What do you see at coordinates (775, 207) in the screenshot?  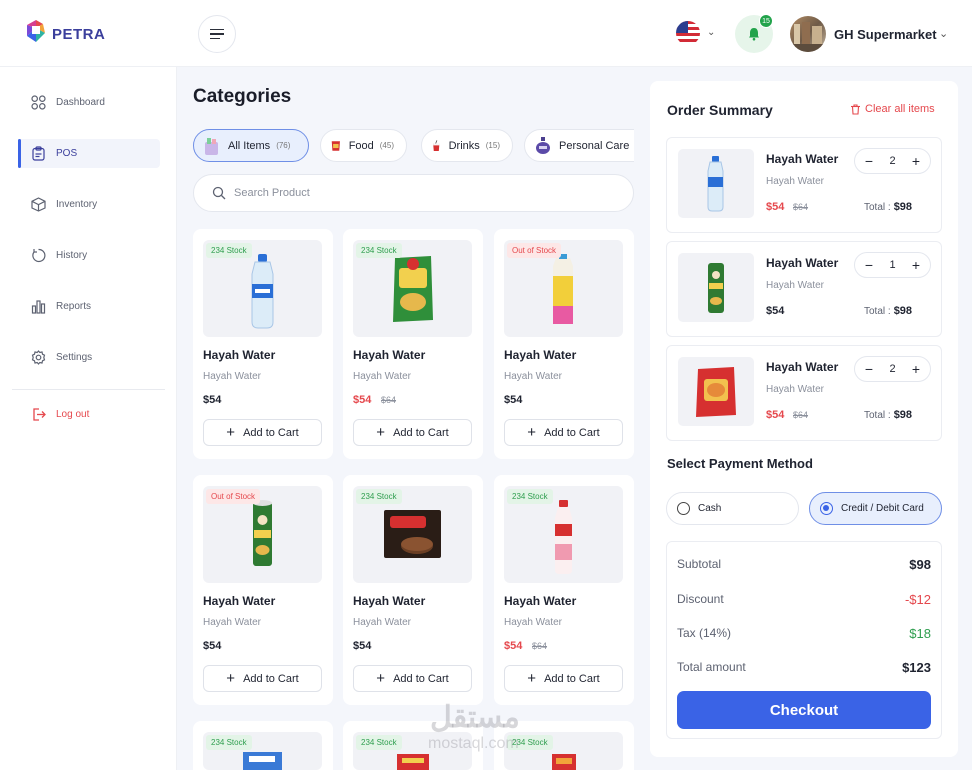 I see `order-item-price: $54` at bounding box center [775, 207].